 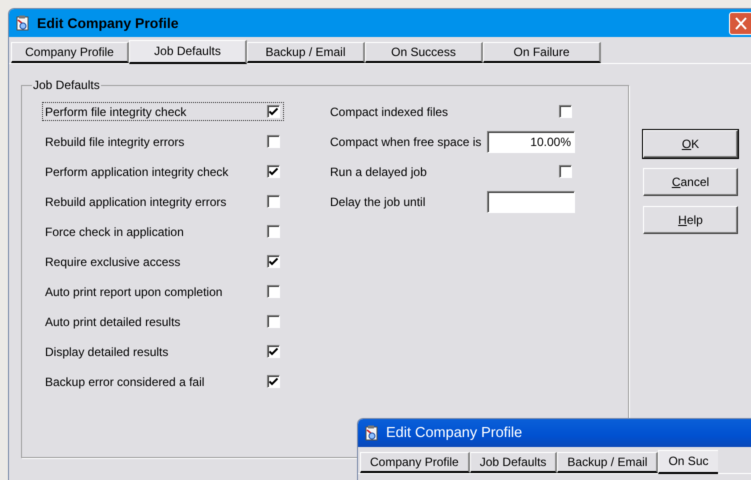 What do you see at coordinates (688, 462) in the screenshot?
I see `tab: On Suc` at bounding box center [688, 462].